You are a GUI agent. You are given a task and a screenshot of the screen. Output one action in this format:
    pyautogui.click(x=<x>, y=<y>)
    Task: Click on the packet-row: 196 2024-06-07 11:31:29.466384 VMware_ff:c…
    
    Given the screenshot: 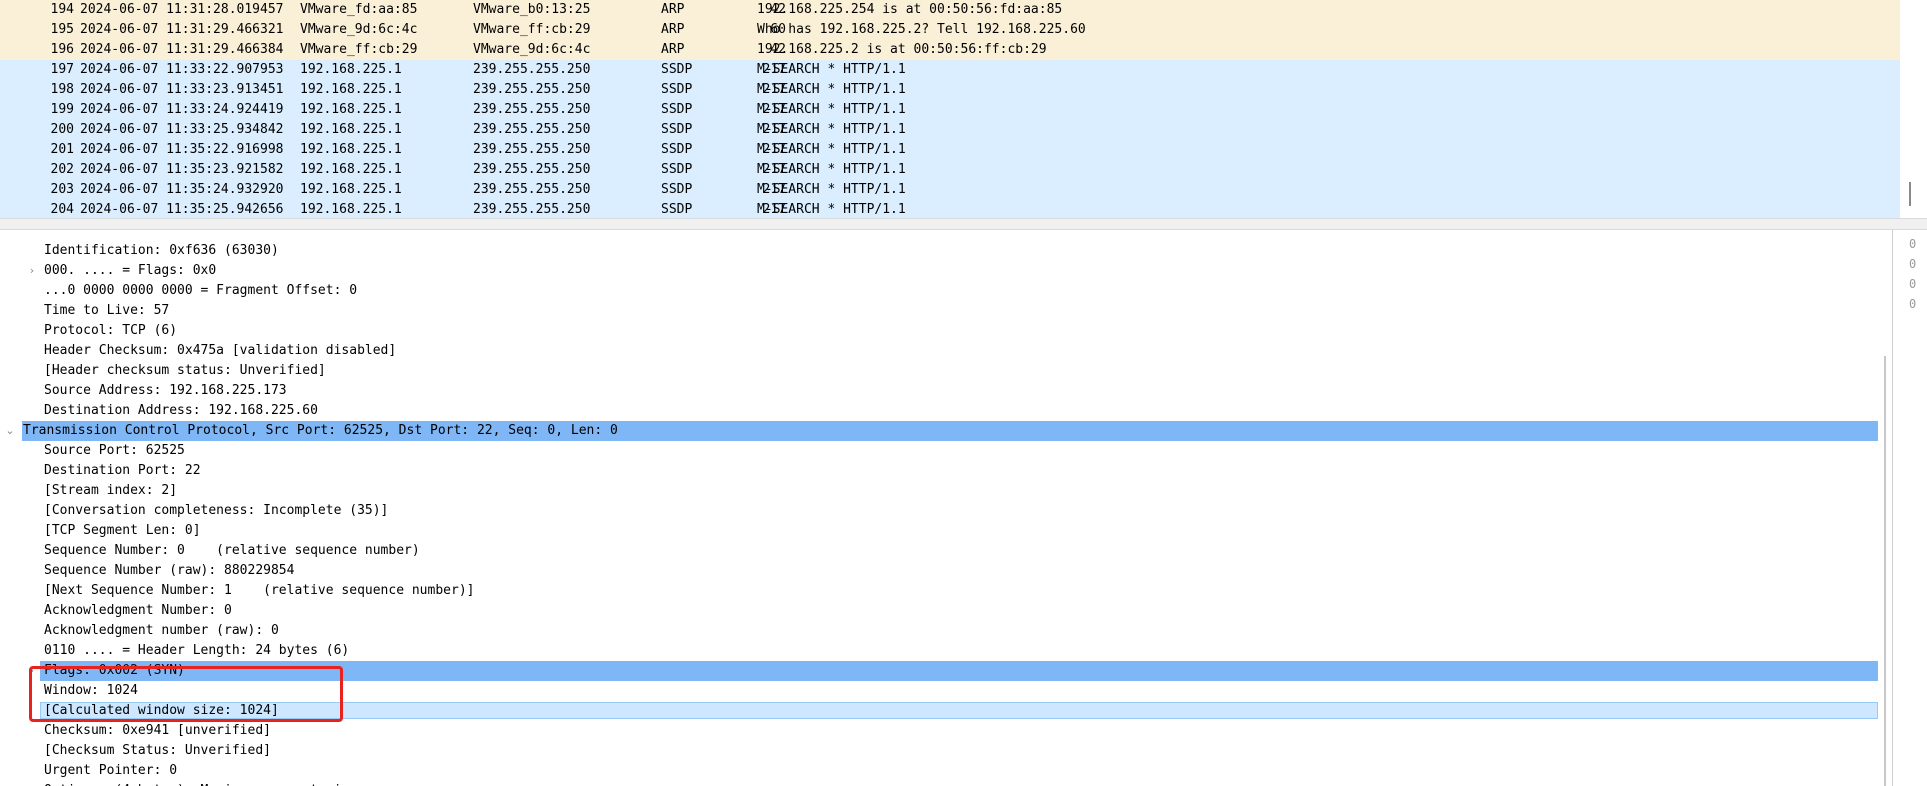 What is the action you would take?
    pyautogui.click(x=950, y=50)
    